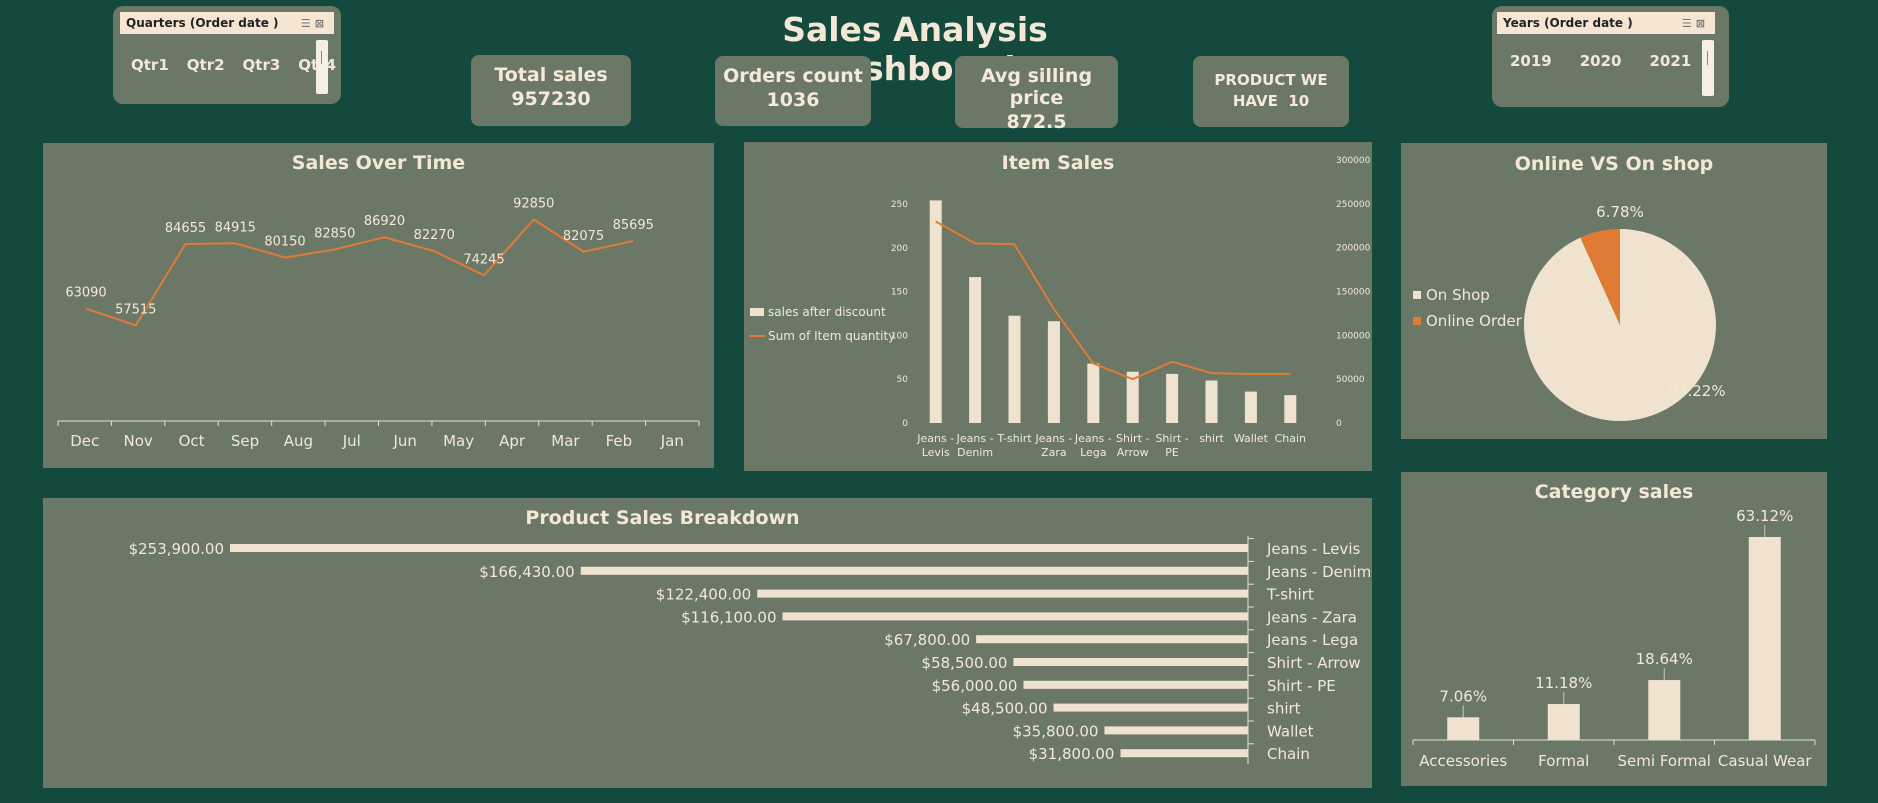  What do you see at coordinates (1211, 438) in the screenshot?
I see `x-tick-label: shirt` at bounding box center [1211, 438].